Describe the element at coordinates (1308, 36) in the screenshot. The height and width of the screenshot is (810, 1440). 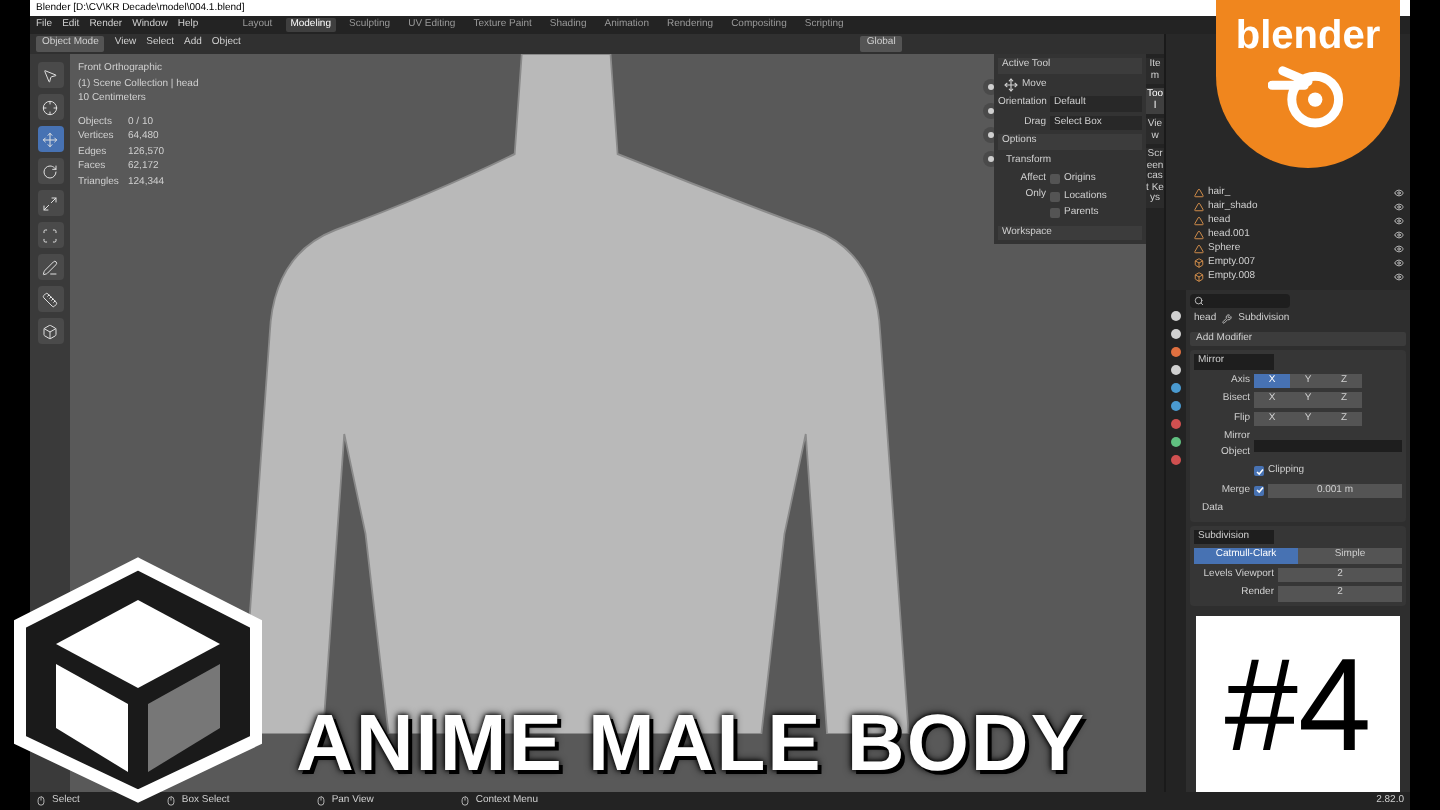
I see `logo-text: blender` at that location.